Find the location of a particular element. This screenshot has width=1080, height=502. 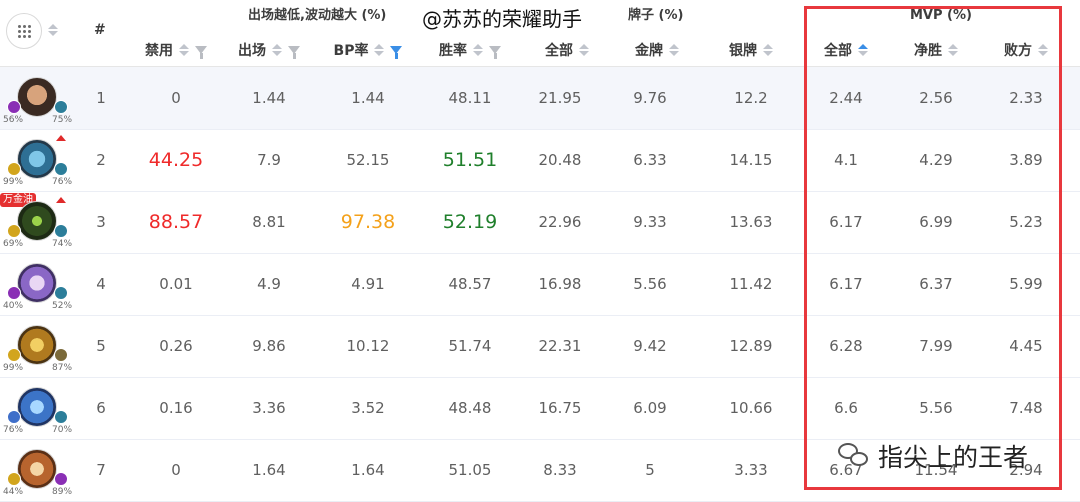

medal-all-cell: 16.98 is located at coordinates (560, 284).